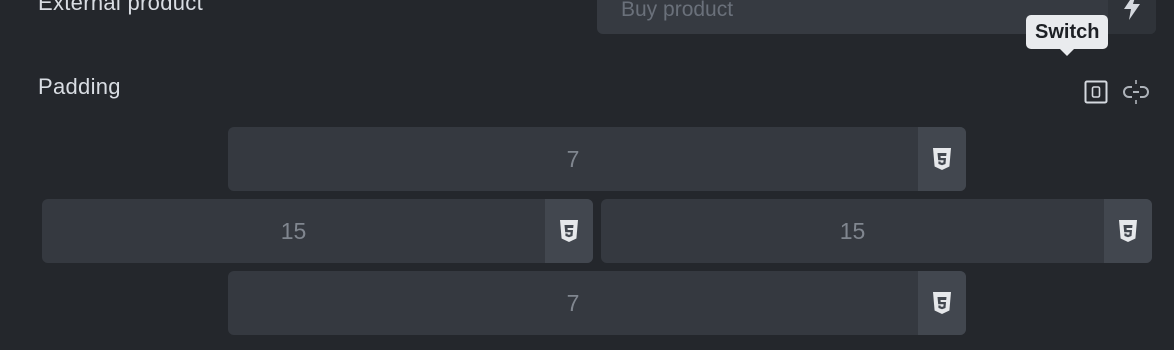 The height and width of the screenshot is (350, 1174). Describe the element at coordinates (1067, 35) in the screenshot. I see `switch-tooltip: Switch` at that location.